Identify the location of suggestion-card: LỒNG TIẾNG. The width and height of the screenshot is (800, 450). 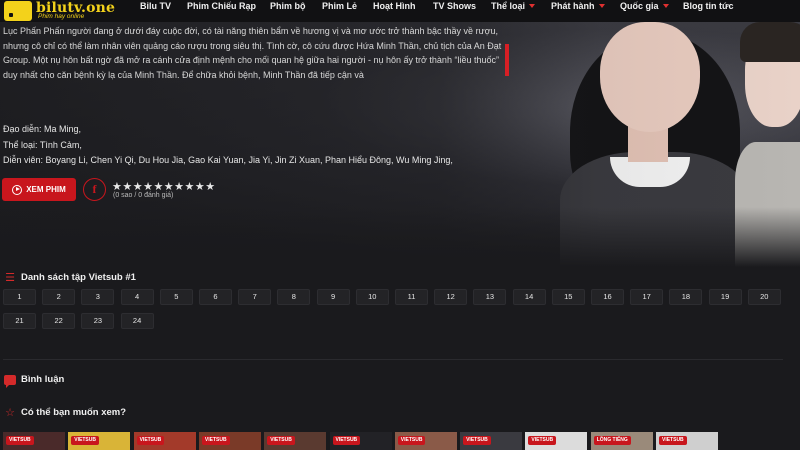
(621, 441).